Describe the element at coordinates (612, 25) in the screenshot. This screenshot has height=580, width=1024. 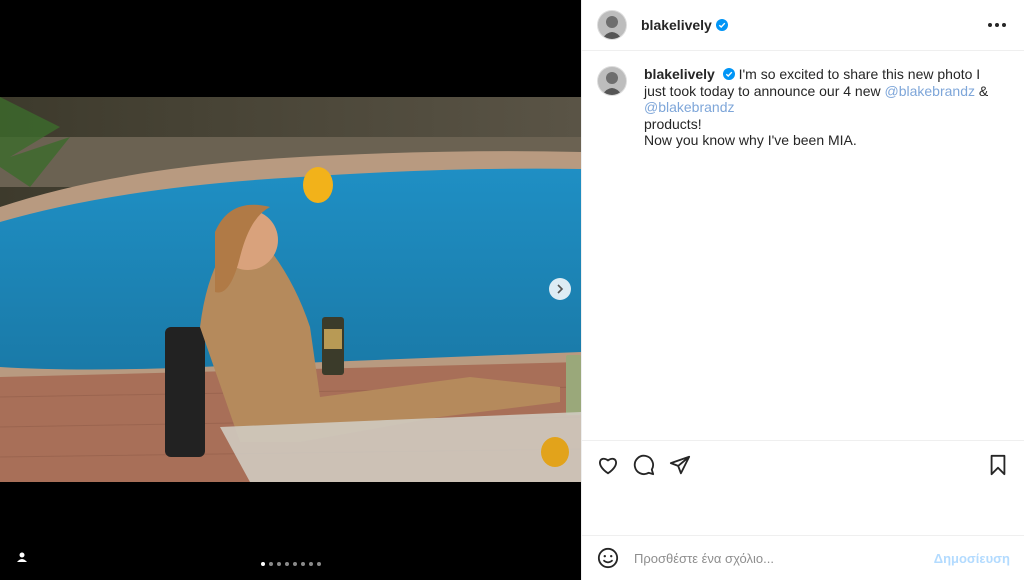
I see `avatar` at that location.